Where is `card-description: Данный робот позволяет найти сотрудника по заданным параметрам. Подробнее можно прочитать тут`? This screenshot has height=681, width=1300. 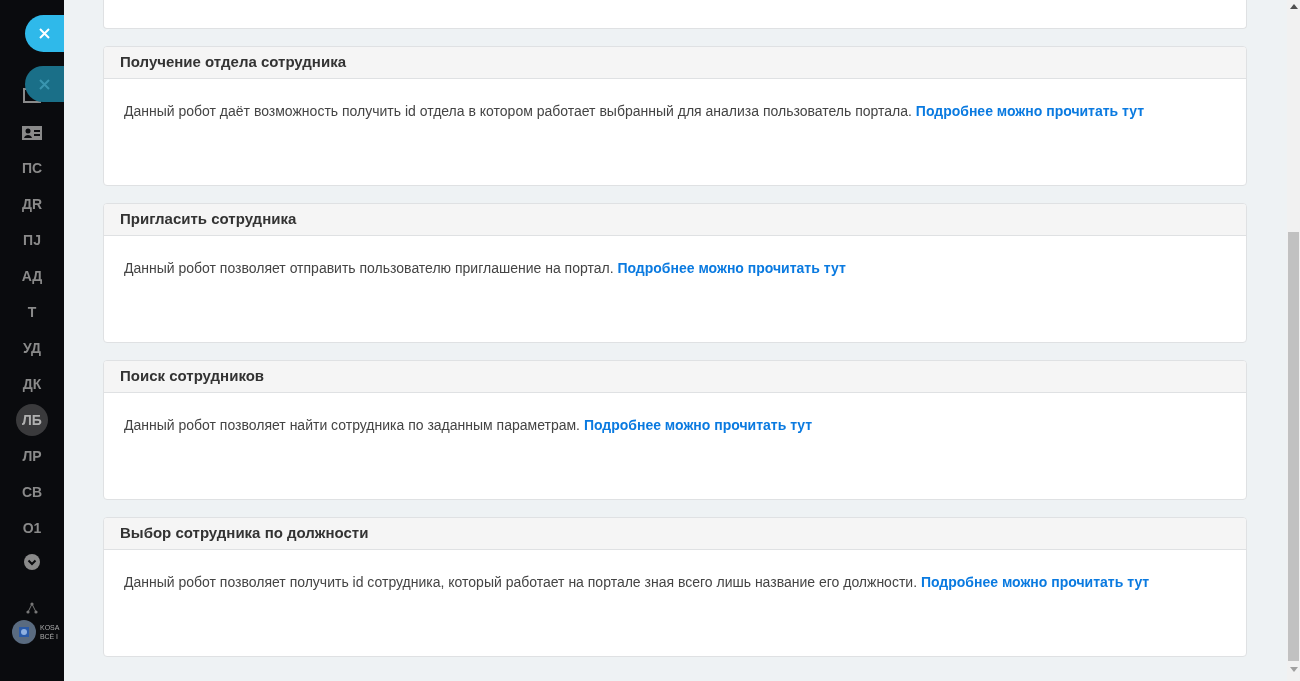
card-description: Данный робот позволяет найти сотрудника по заданным параметрам. Подробнее можно прочитать тут is located at coordinates (469, 425).